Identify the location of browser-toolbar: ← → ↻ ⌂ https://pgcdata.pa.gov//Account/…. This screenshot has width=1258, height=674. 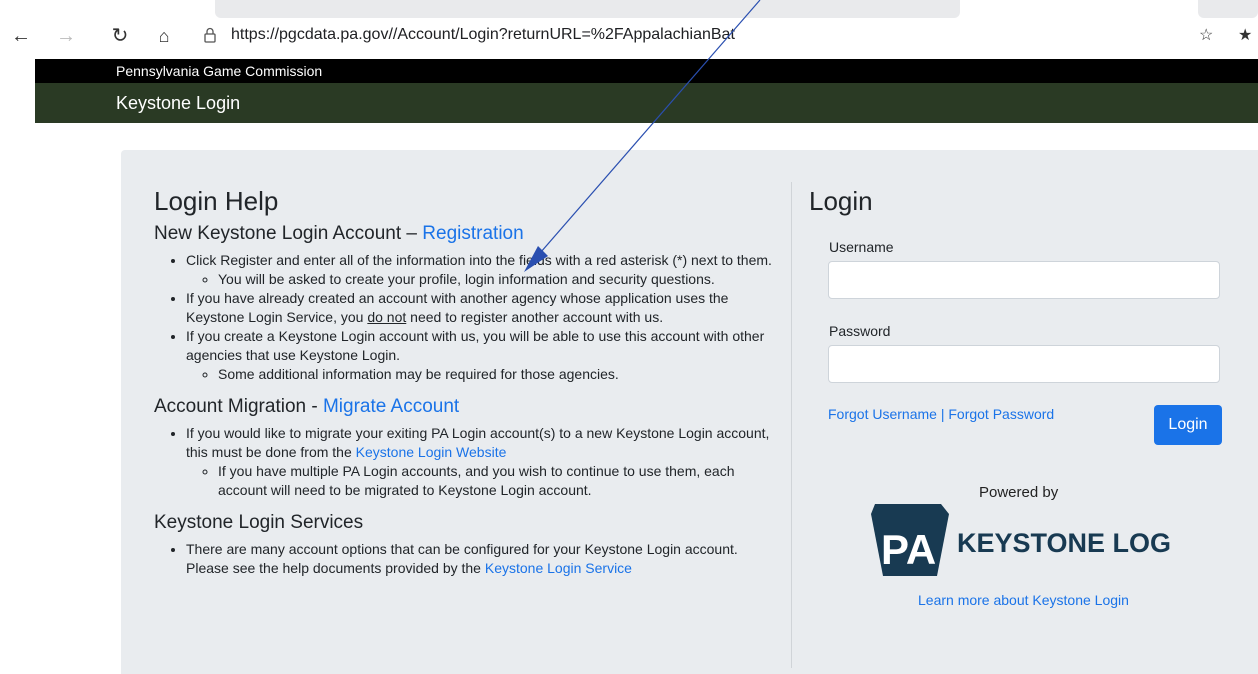
(629, 29).